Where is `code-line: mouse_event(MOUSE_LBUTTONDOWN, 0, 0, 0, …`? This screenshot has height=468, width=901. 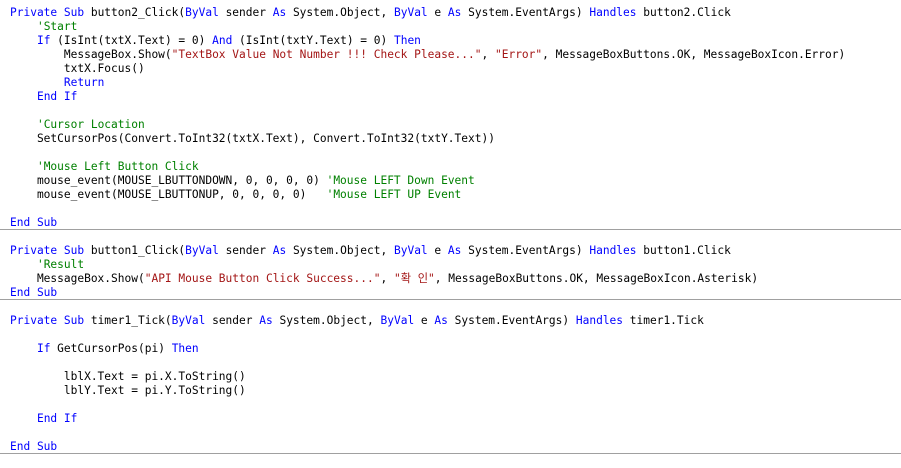
code-line: mouse_event(MOUSE_LBUTTONDOWN, 0, 0, 0, … is located at coordinates (450, 181).